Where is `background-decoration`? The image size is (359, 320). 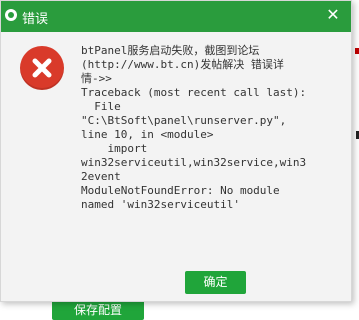
background-decoration is located at coordinates (357, 51).